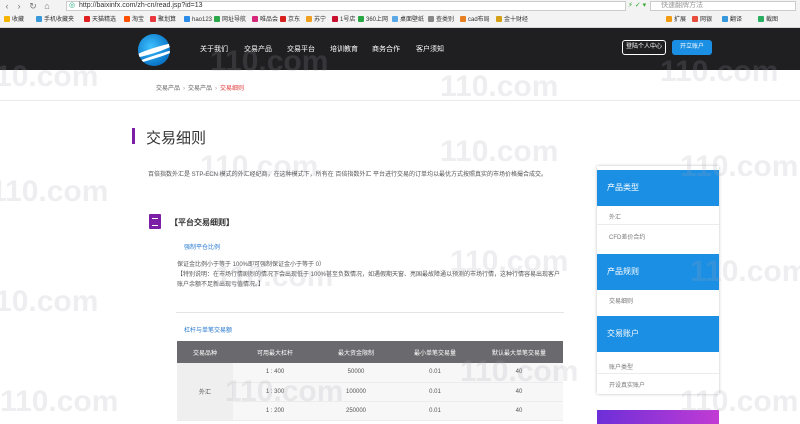  I want to click on nav-item-about: 关于我们, so click(214, 49).